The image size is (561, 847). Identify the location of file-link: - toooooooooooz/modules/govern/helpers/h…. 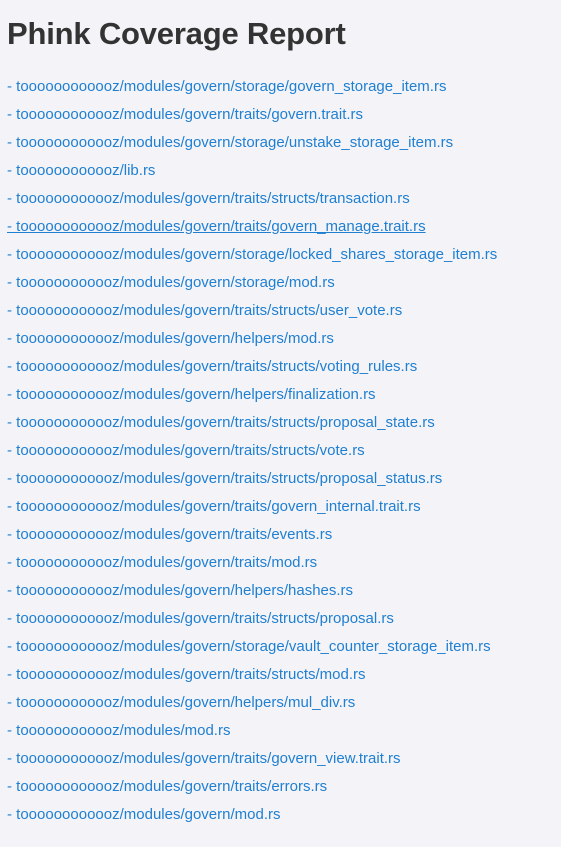
(180, 590).